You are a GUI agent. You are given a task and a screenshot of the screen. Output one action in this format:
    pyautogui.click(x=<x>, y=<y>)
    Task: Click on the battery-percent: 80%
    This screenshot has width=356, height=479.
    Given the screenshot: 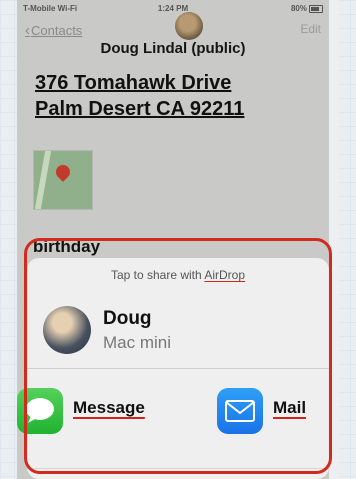 What is the action you would take?
    pyautogui.click(x=298, y=8)
    